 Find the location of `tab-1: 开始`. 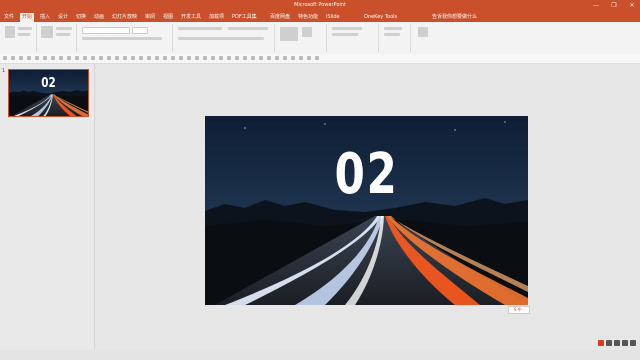

tab-1: 开始 is located at coordinates (27, 17).